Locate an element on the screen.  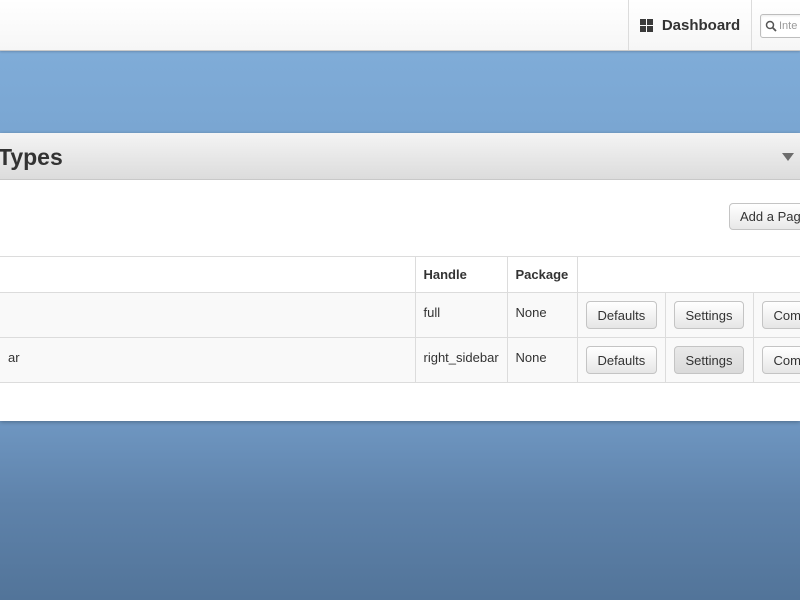
table-header-row: Handle Package is located at coordinates (400, 274).